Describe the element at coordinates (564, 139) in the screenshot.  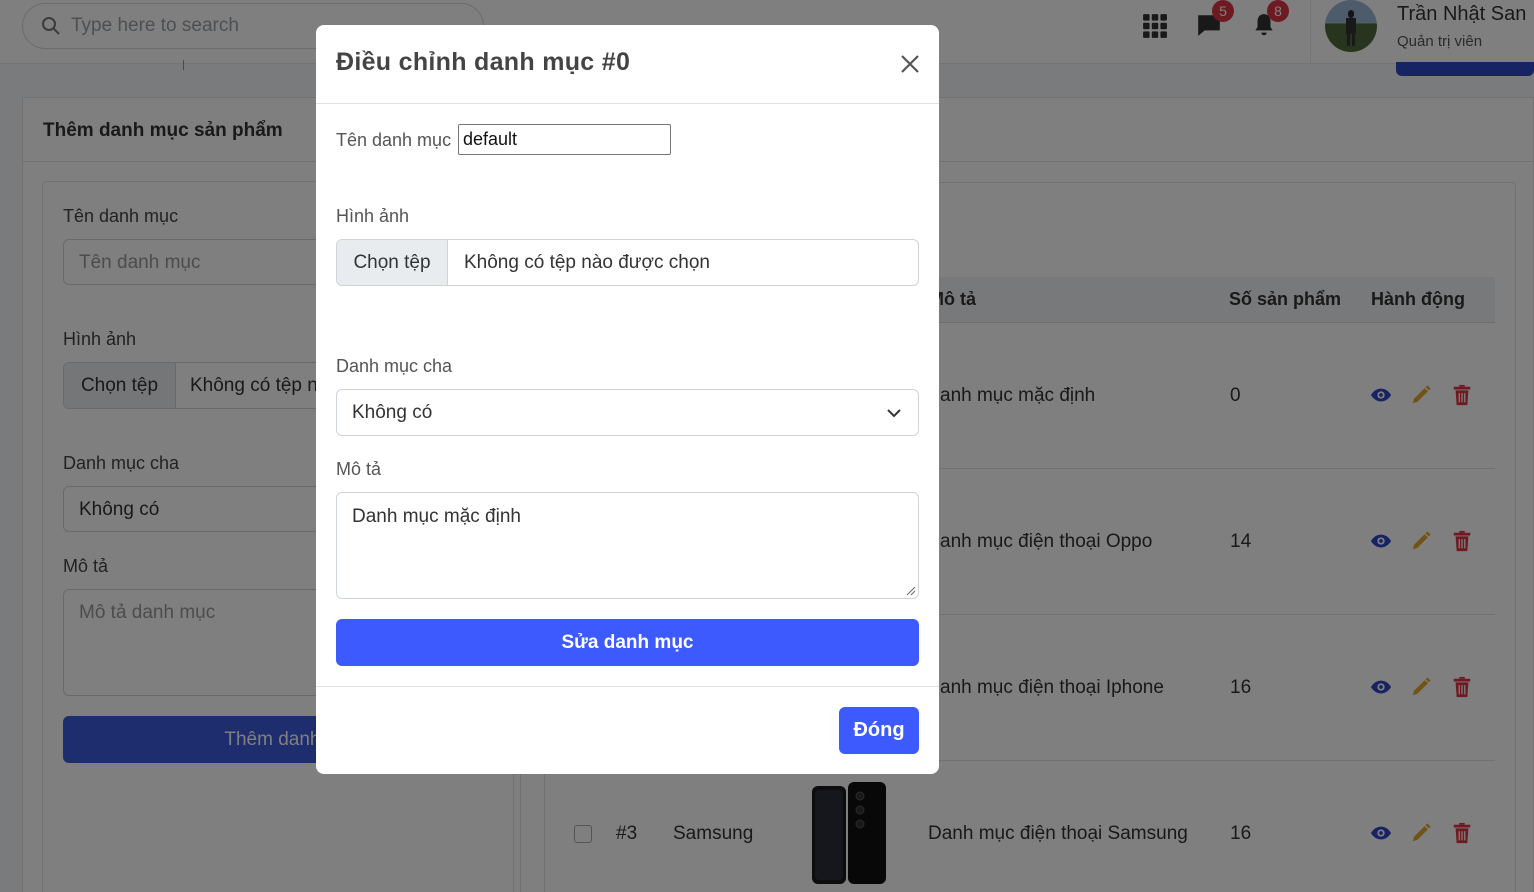
I see `name-input` at that location.